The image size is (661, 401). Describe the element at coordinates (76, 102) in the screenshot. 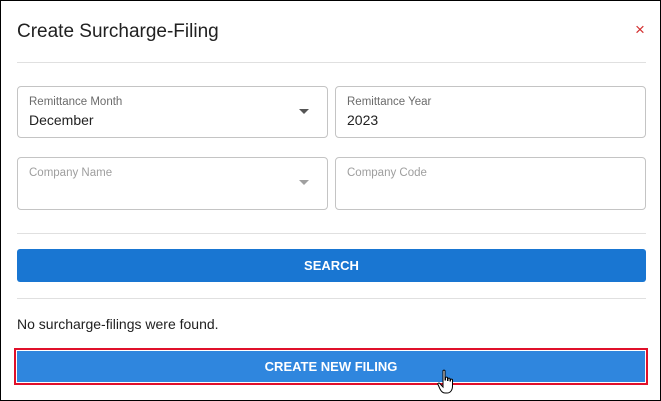

I see `remittance-month-label: Remittance Month` at that location.